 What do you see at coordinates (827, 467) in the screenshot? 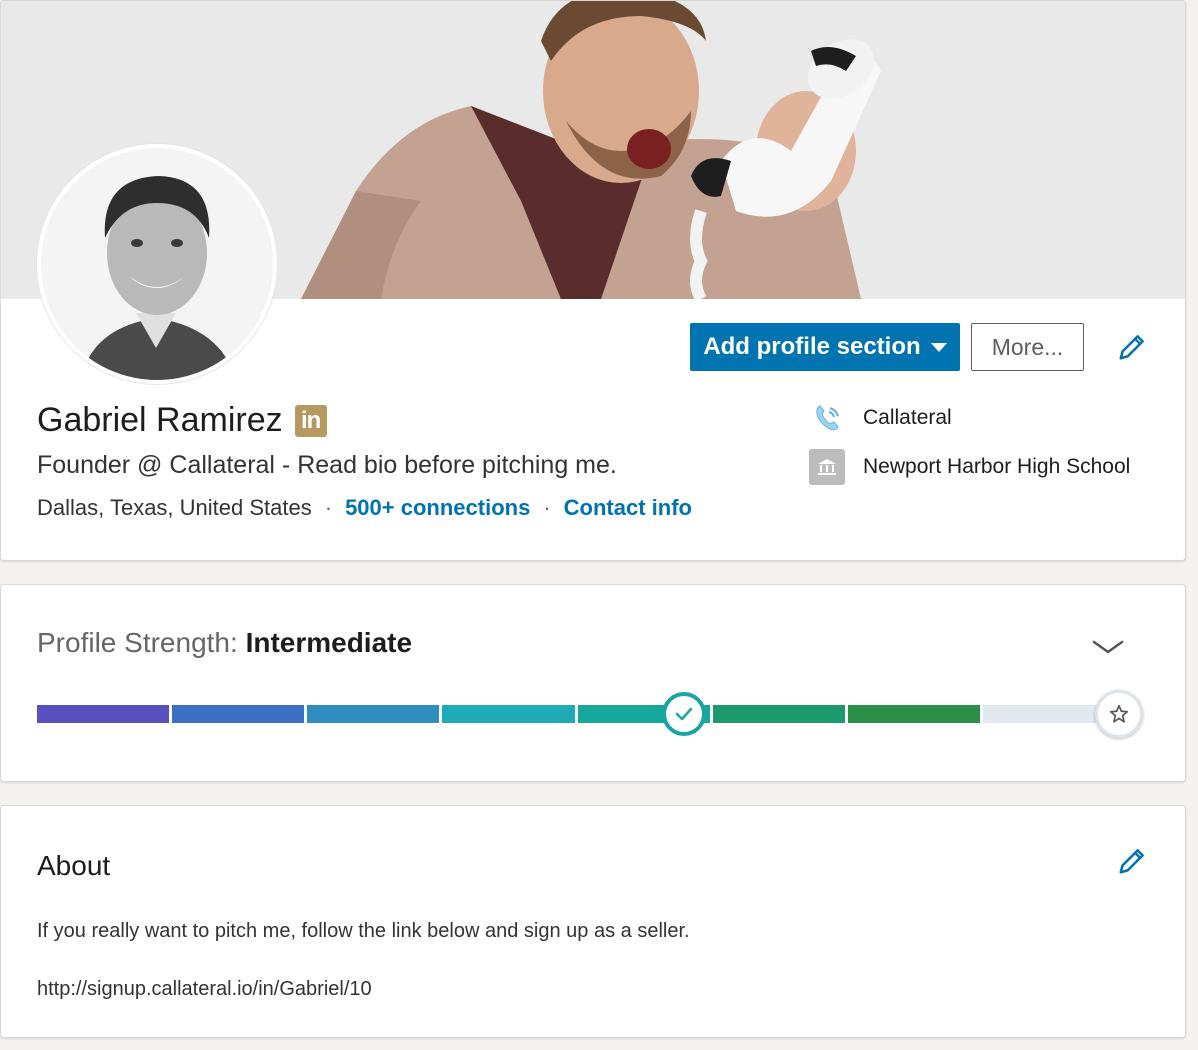
I see `school-icon` at bounding box center [827, 467].